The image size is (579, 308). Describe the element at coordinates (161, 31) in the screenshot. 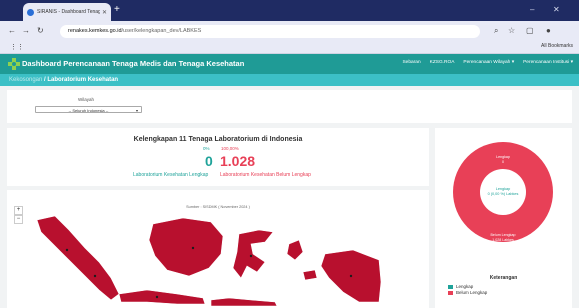

I see `url-path: /user/kelengkapan_dev/LABKES` at that location.